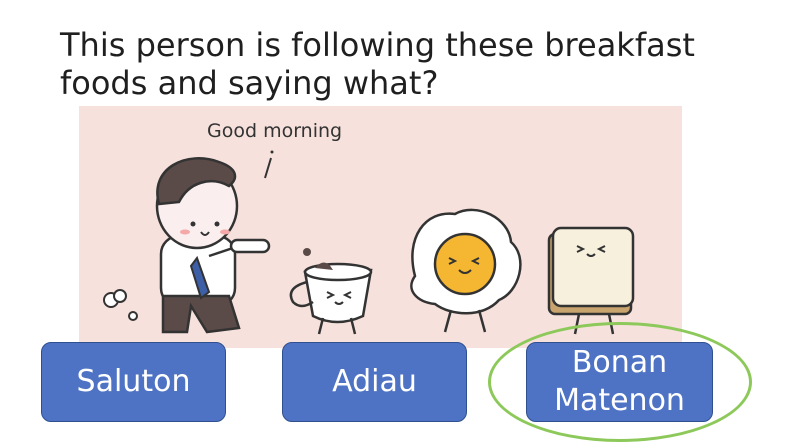 The height and width of the screenshot is (448, 800). Describe the element at coordinates (619, 362) in the screenshot. I see `answer-label-line1: Bonan` at that location.